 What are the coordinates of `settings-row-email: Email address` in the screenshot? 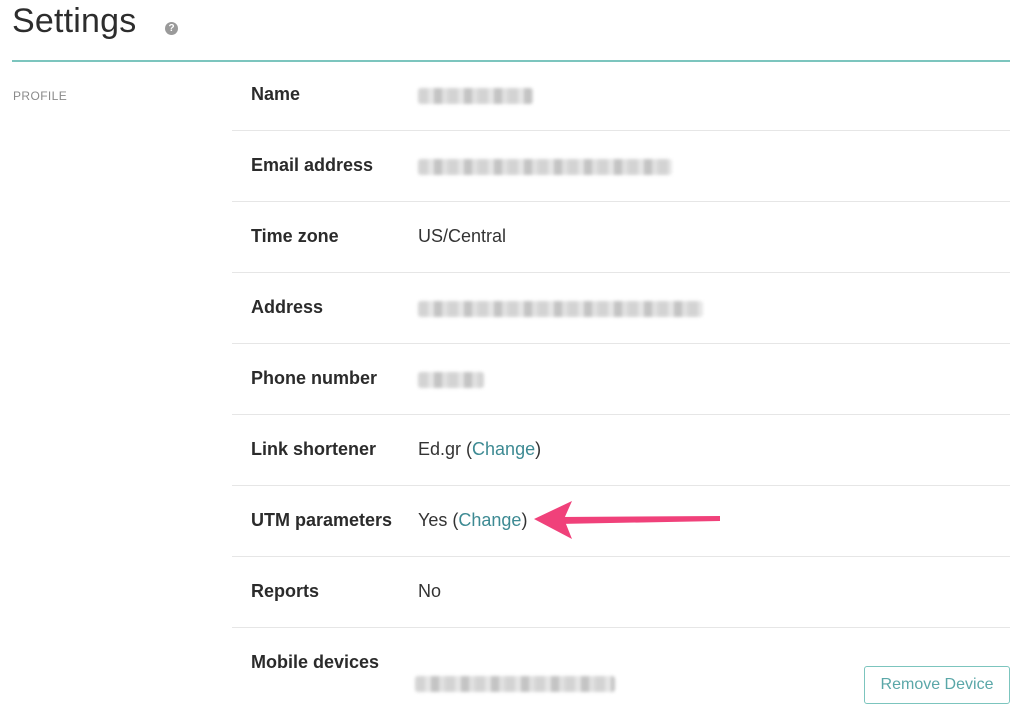 It's located at (621, 166).